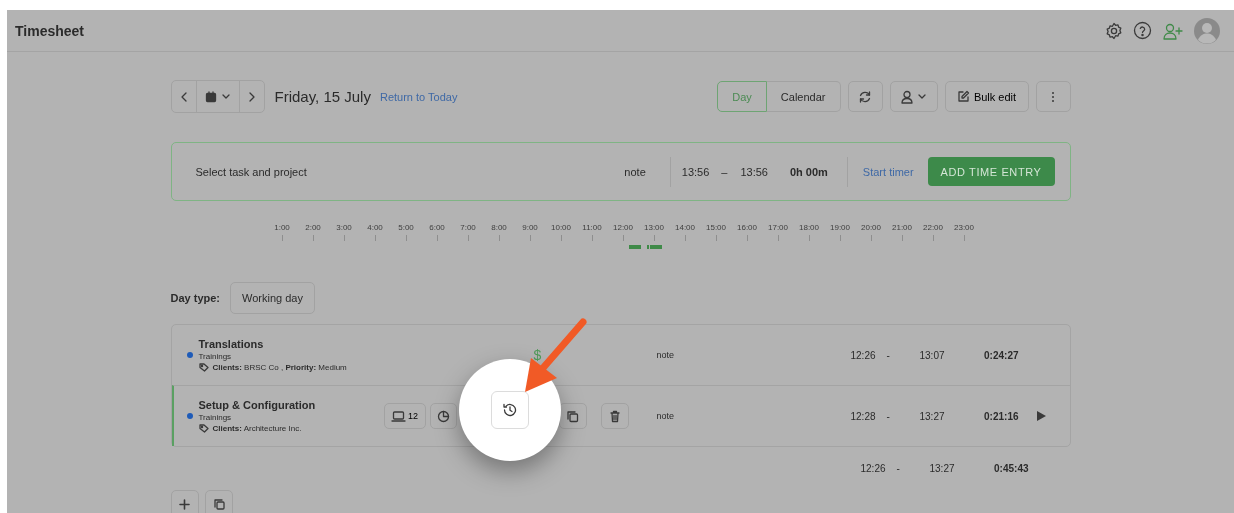 This screenshot has height=513, width=1234. What do you see at coordinates (499, 227) in the screenshot?
I see `hour-label: 8:00` at bounding box center [499, 227].